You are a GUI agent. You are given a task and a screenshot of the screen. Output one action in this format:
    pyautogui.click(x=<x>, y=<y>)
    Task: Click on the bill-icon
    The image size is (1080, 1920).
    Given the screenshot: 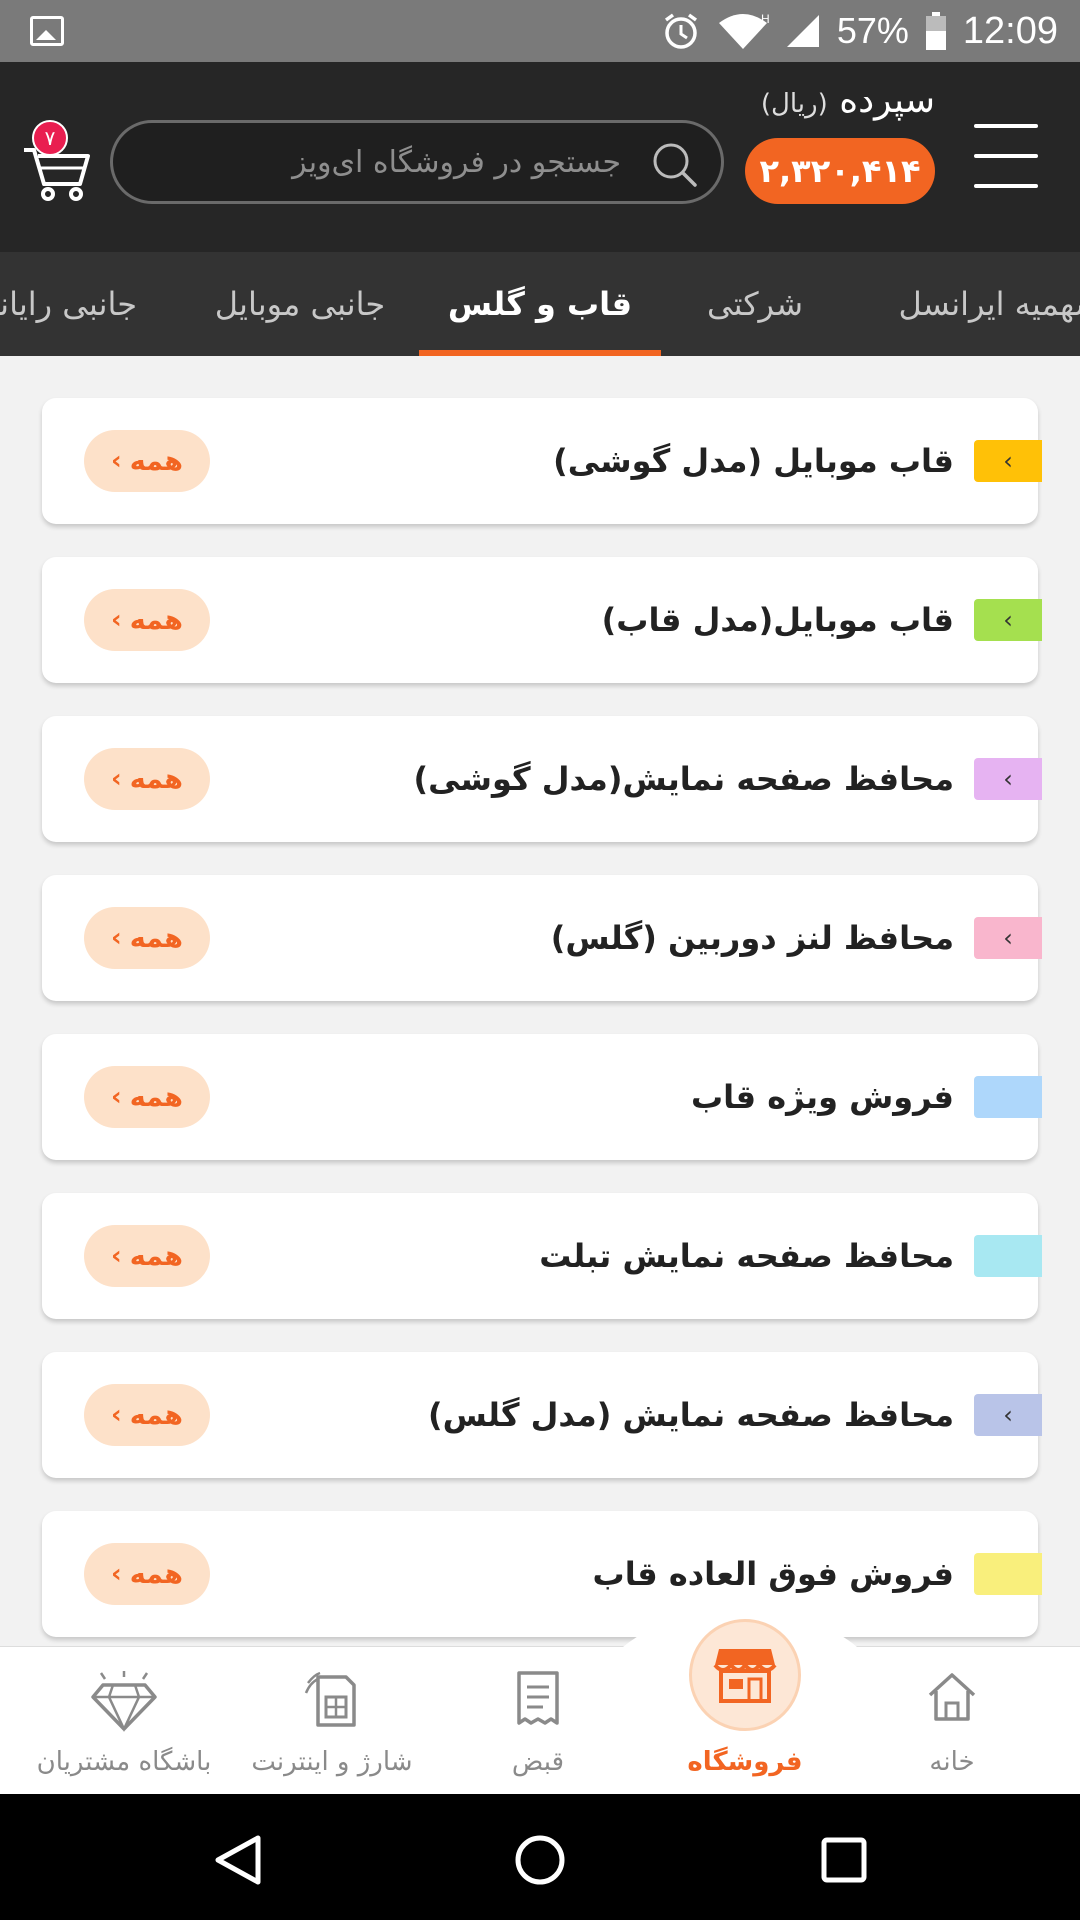 What is the action you would take?
    pyautogui.click(x=538, y=1698)
    